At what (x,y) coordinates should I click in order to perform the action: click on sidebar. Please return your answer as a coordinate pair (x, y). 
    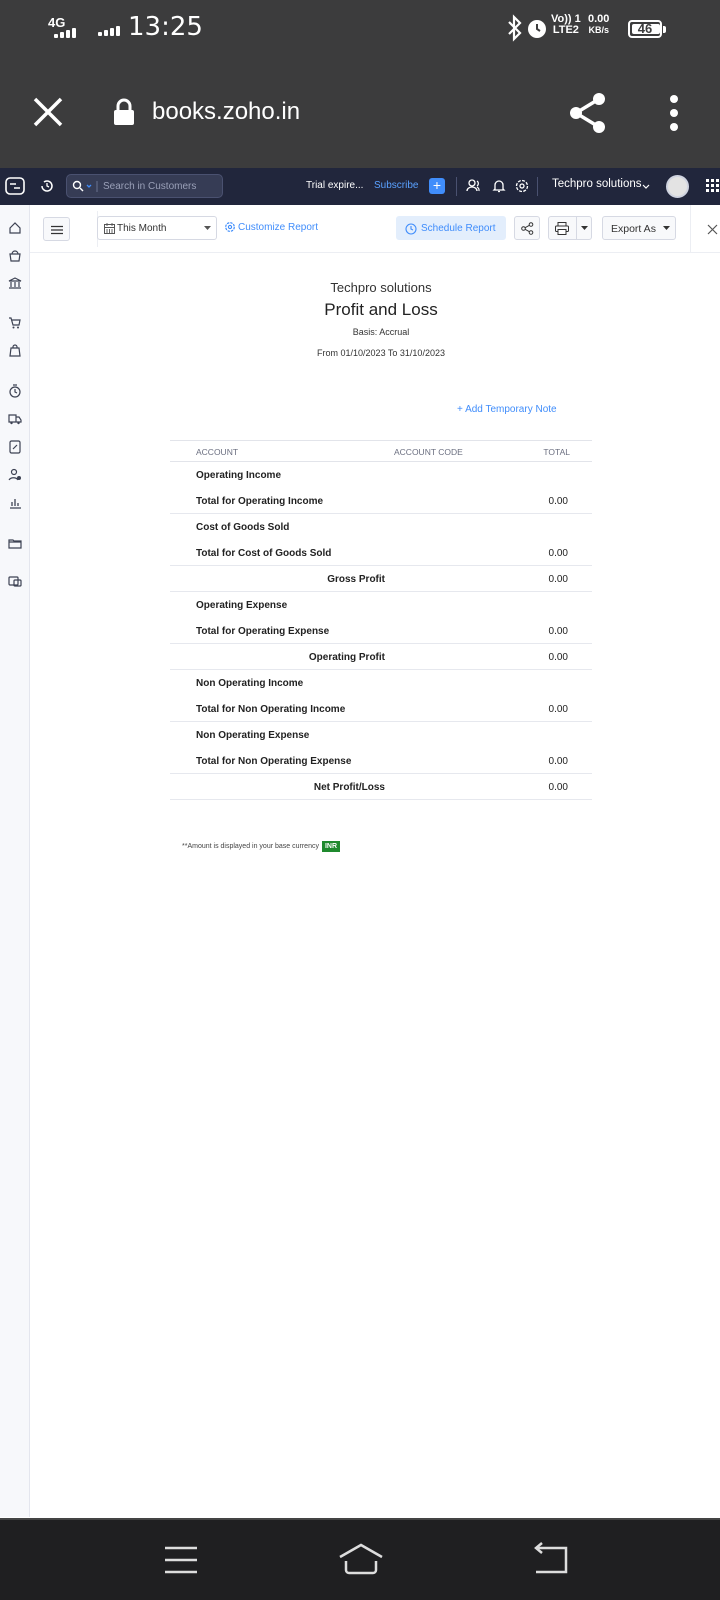
    Looking at the image, I should click on (15, 861).